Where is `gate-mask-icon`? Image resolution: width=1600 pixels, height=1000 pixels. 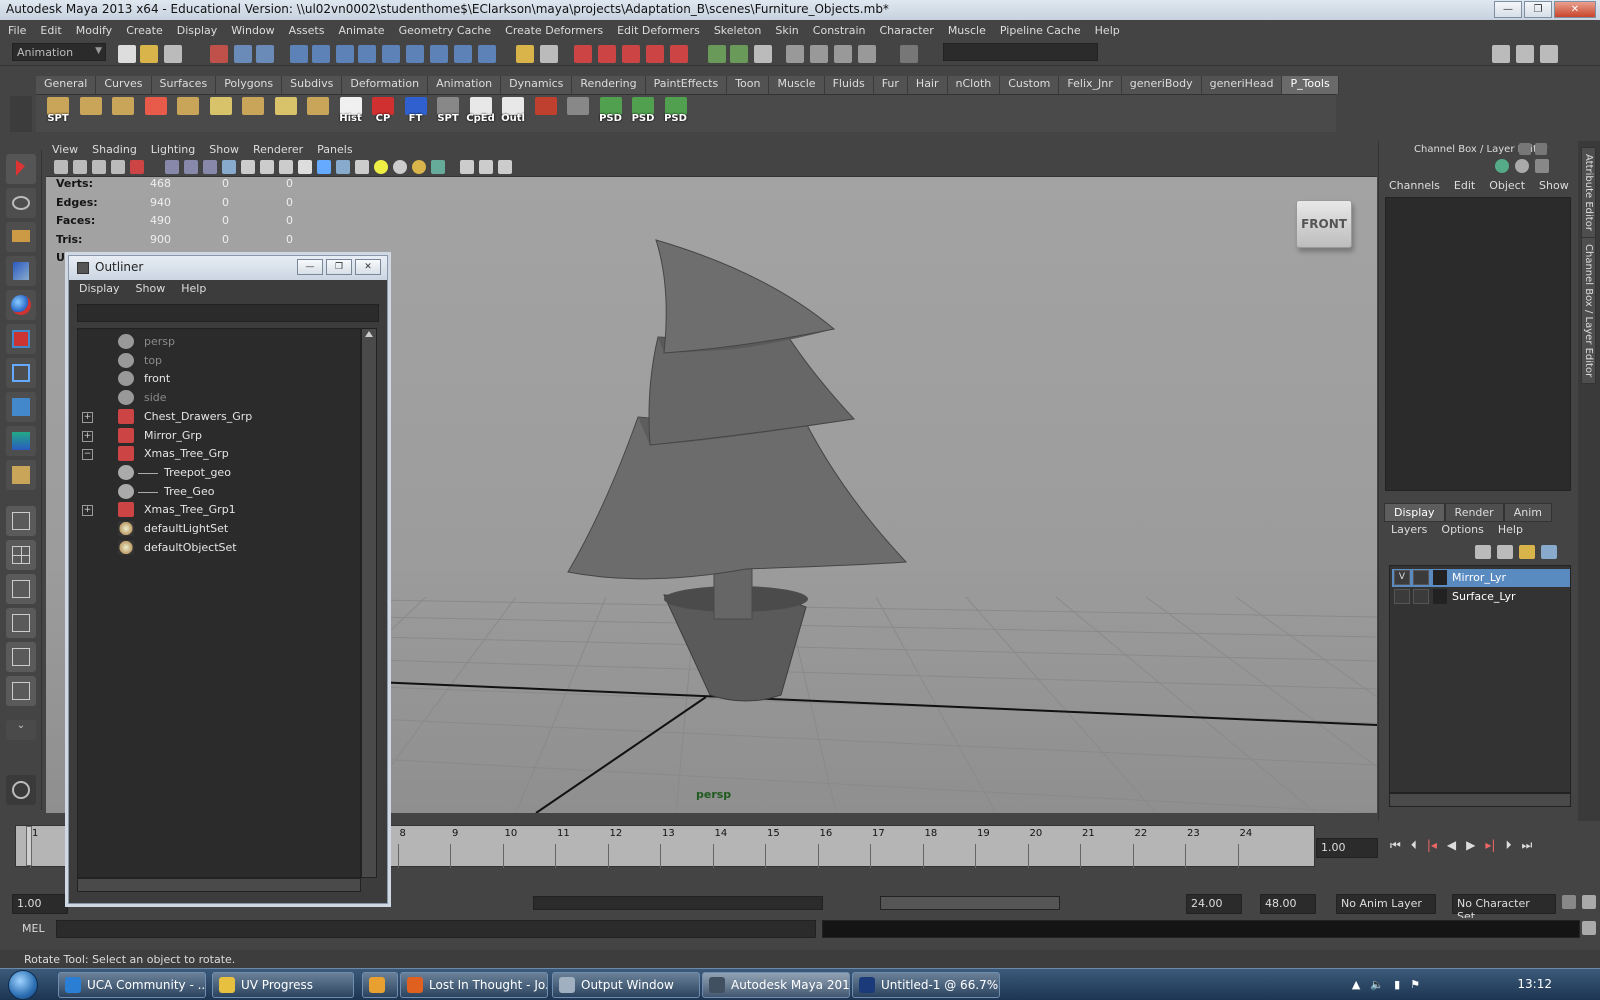
gate-mask-icon is located at coordinates (248, 167).